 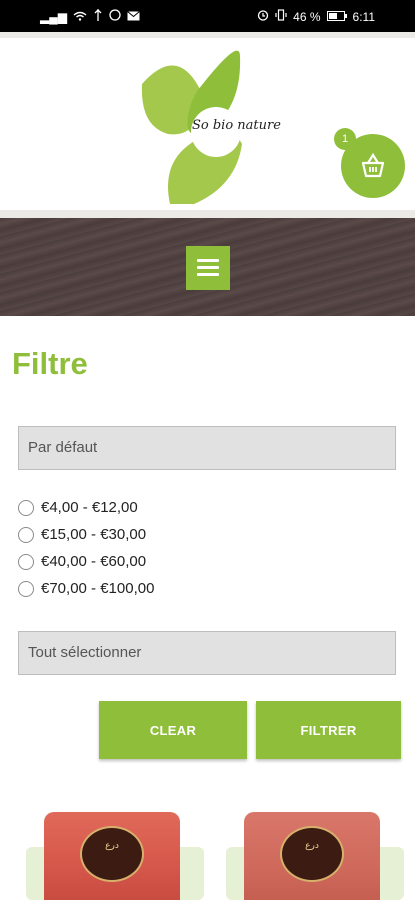 I want to click on status-right: 46 % 6:11, so click(x=316, y=16).